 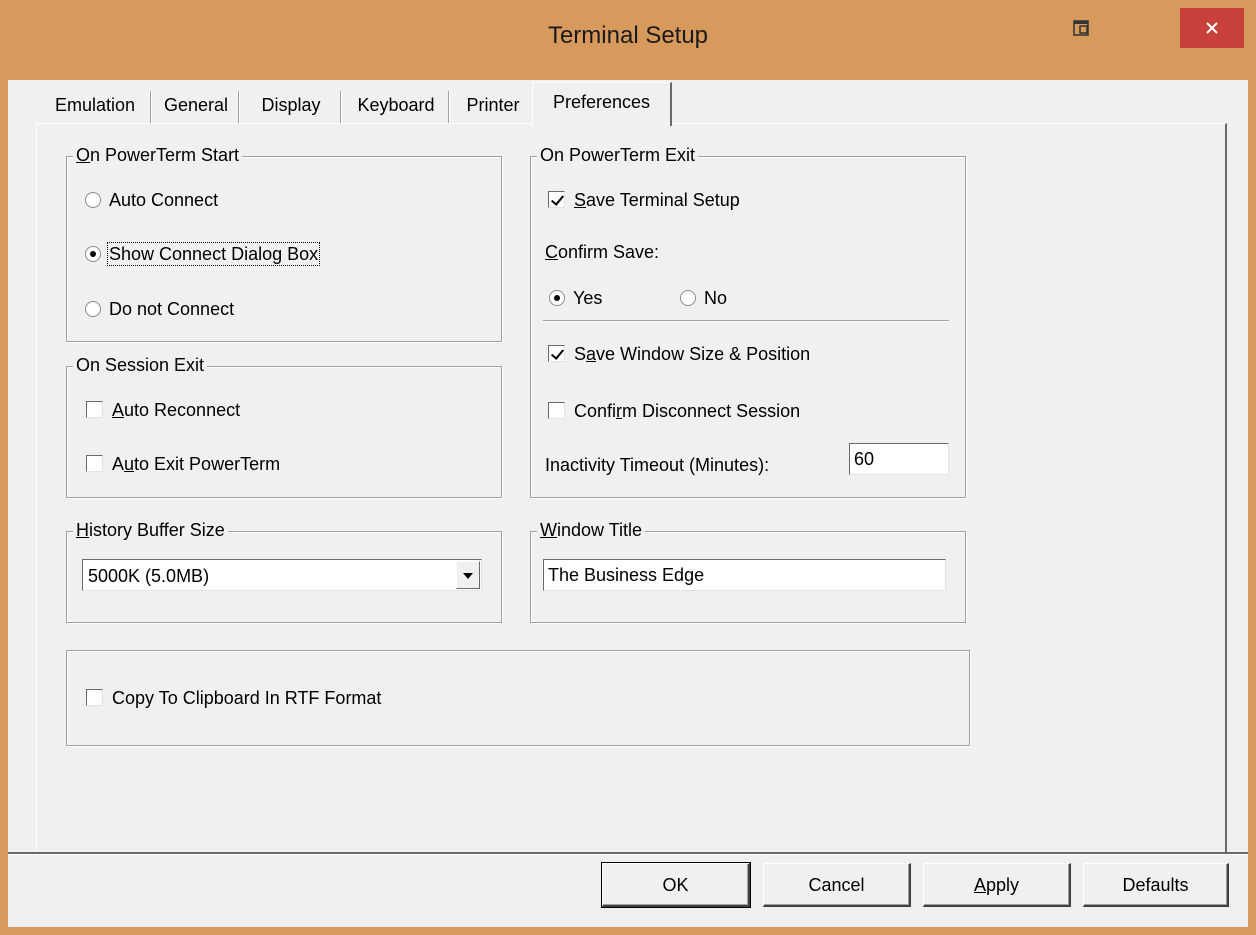 What do you see at coordinates (746, 321) in the screenshot?
I see `separator` at bounding box center [746, 321].